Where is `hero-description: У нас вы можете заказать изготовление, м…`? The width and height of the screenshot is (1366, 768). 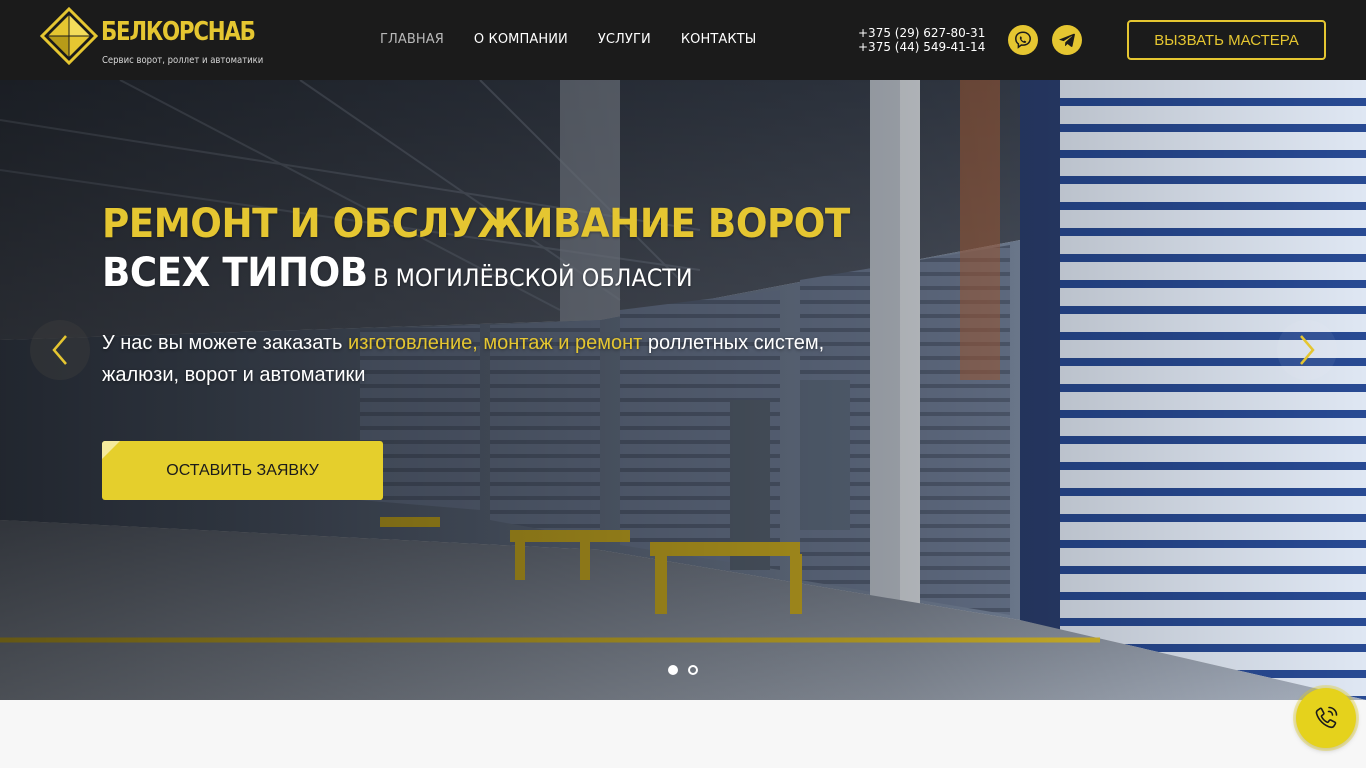
hero-description: У нас вы можете заказать изготовление, м… is located at coordinates (472, 359).